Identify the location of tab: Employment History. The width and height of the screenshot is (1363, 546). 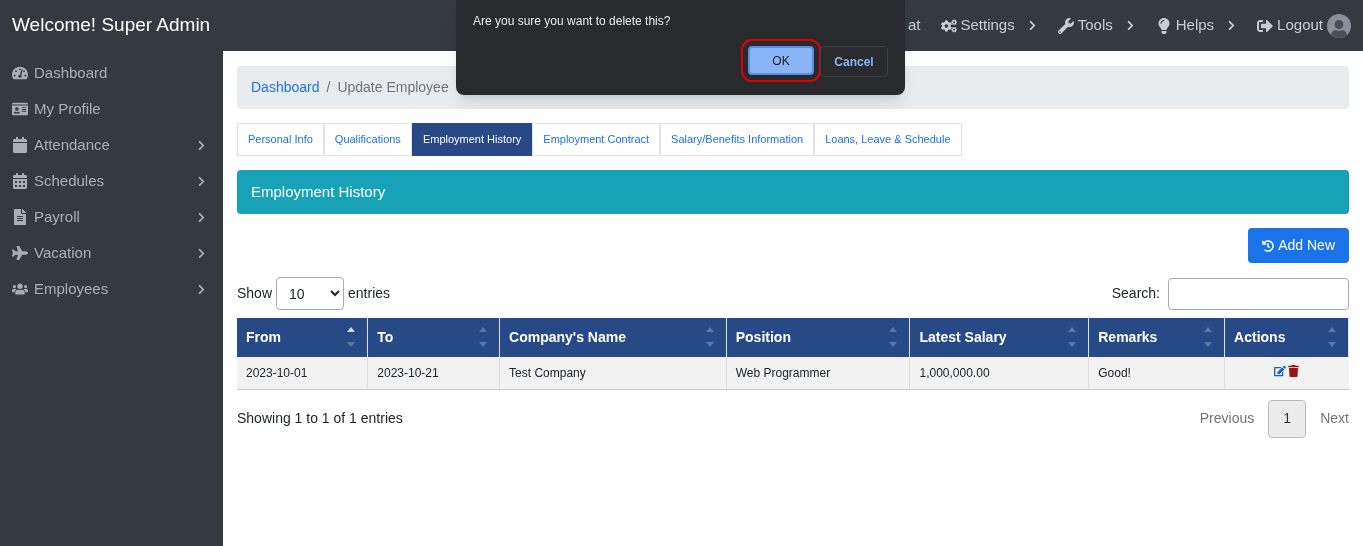
(472, 139).